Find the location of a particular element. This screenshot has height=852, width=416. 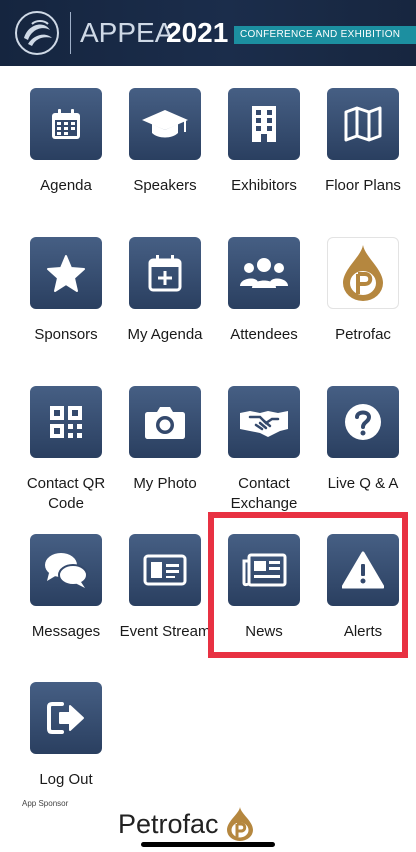

star-icon is located at coordinates (66, 273).